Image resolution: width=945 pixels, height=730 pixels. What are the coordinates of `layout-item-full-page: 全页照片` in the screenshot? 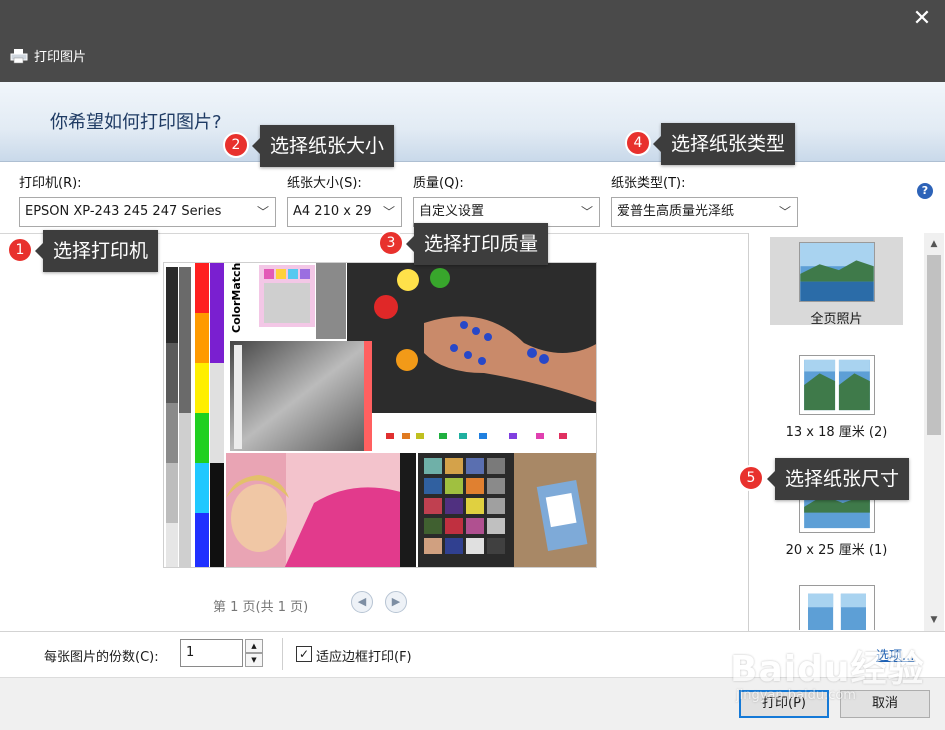 It's located at (836, 282).